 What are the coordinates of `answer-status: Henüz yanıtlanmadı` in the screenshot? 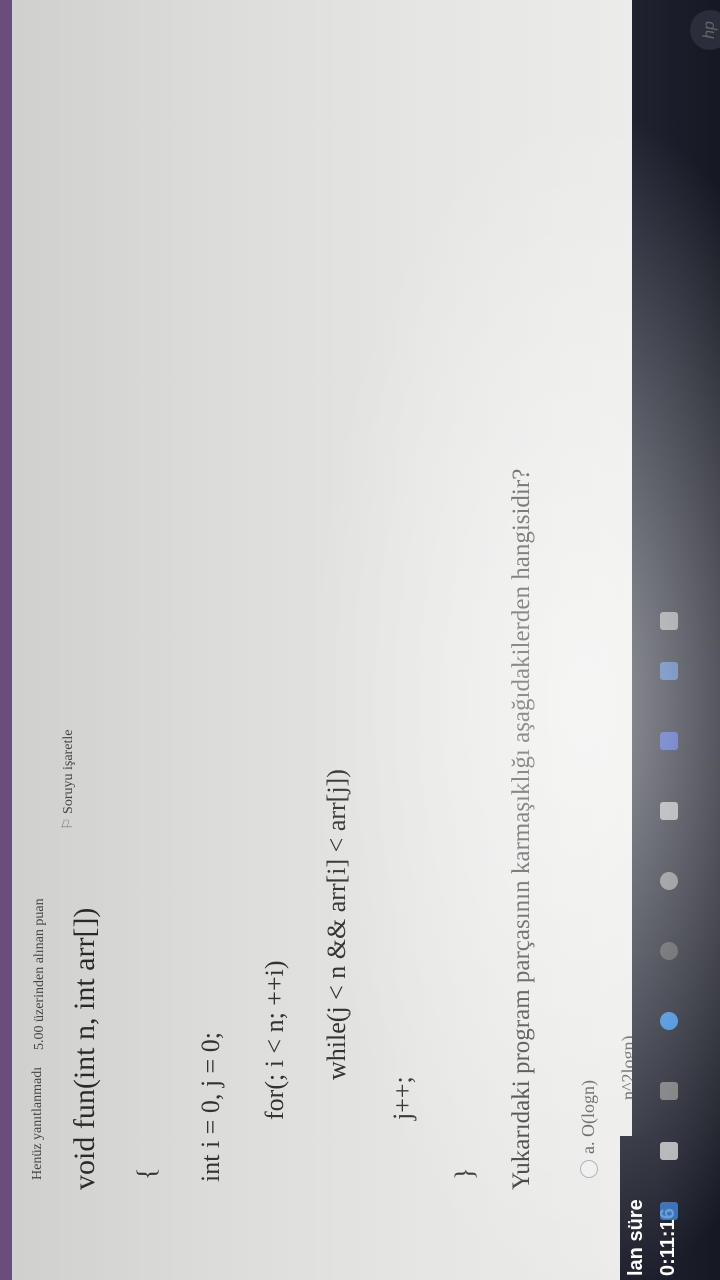 It's located at (37, 1123).